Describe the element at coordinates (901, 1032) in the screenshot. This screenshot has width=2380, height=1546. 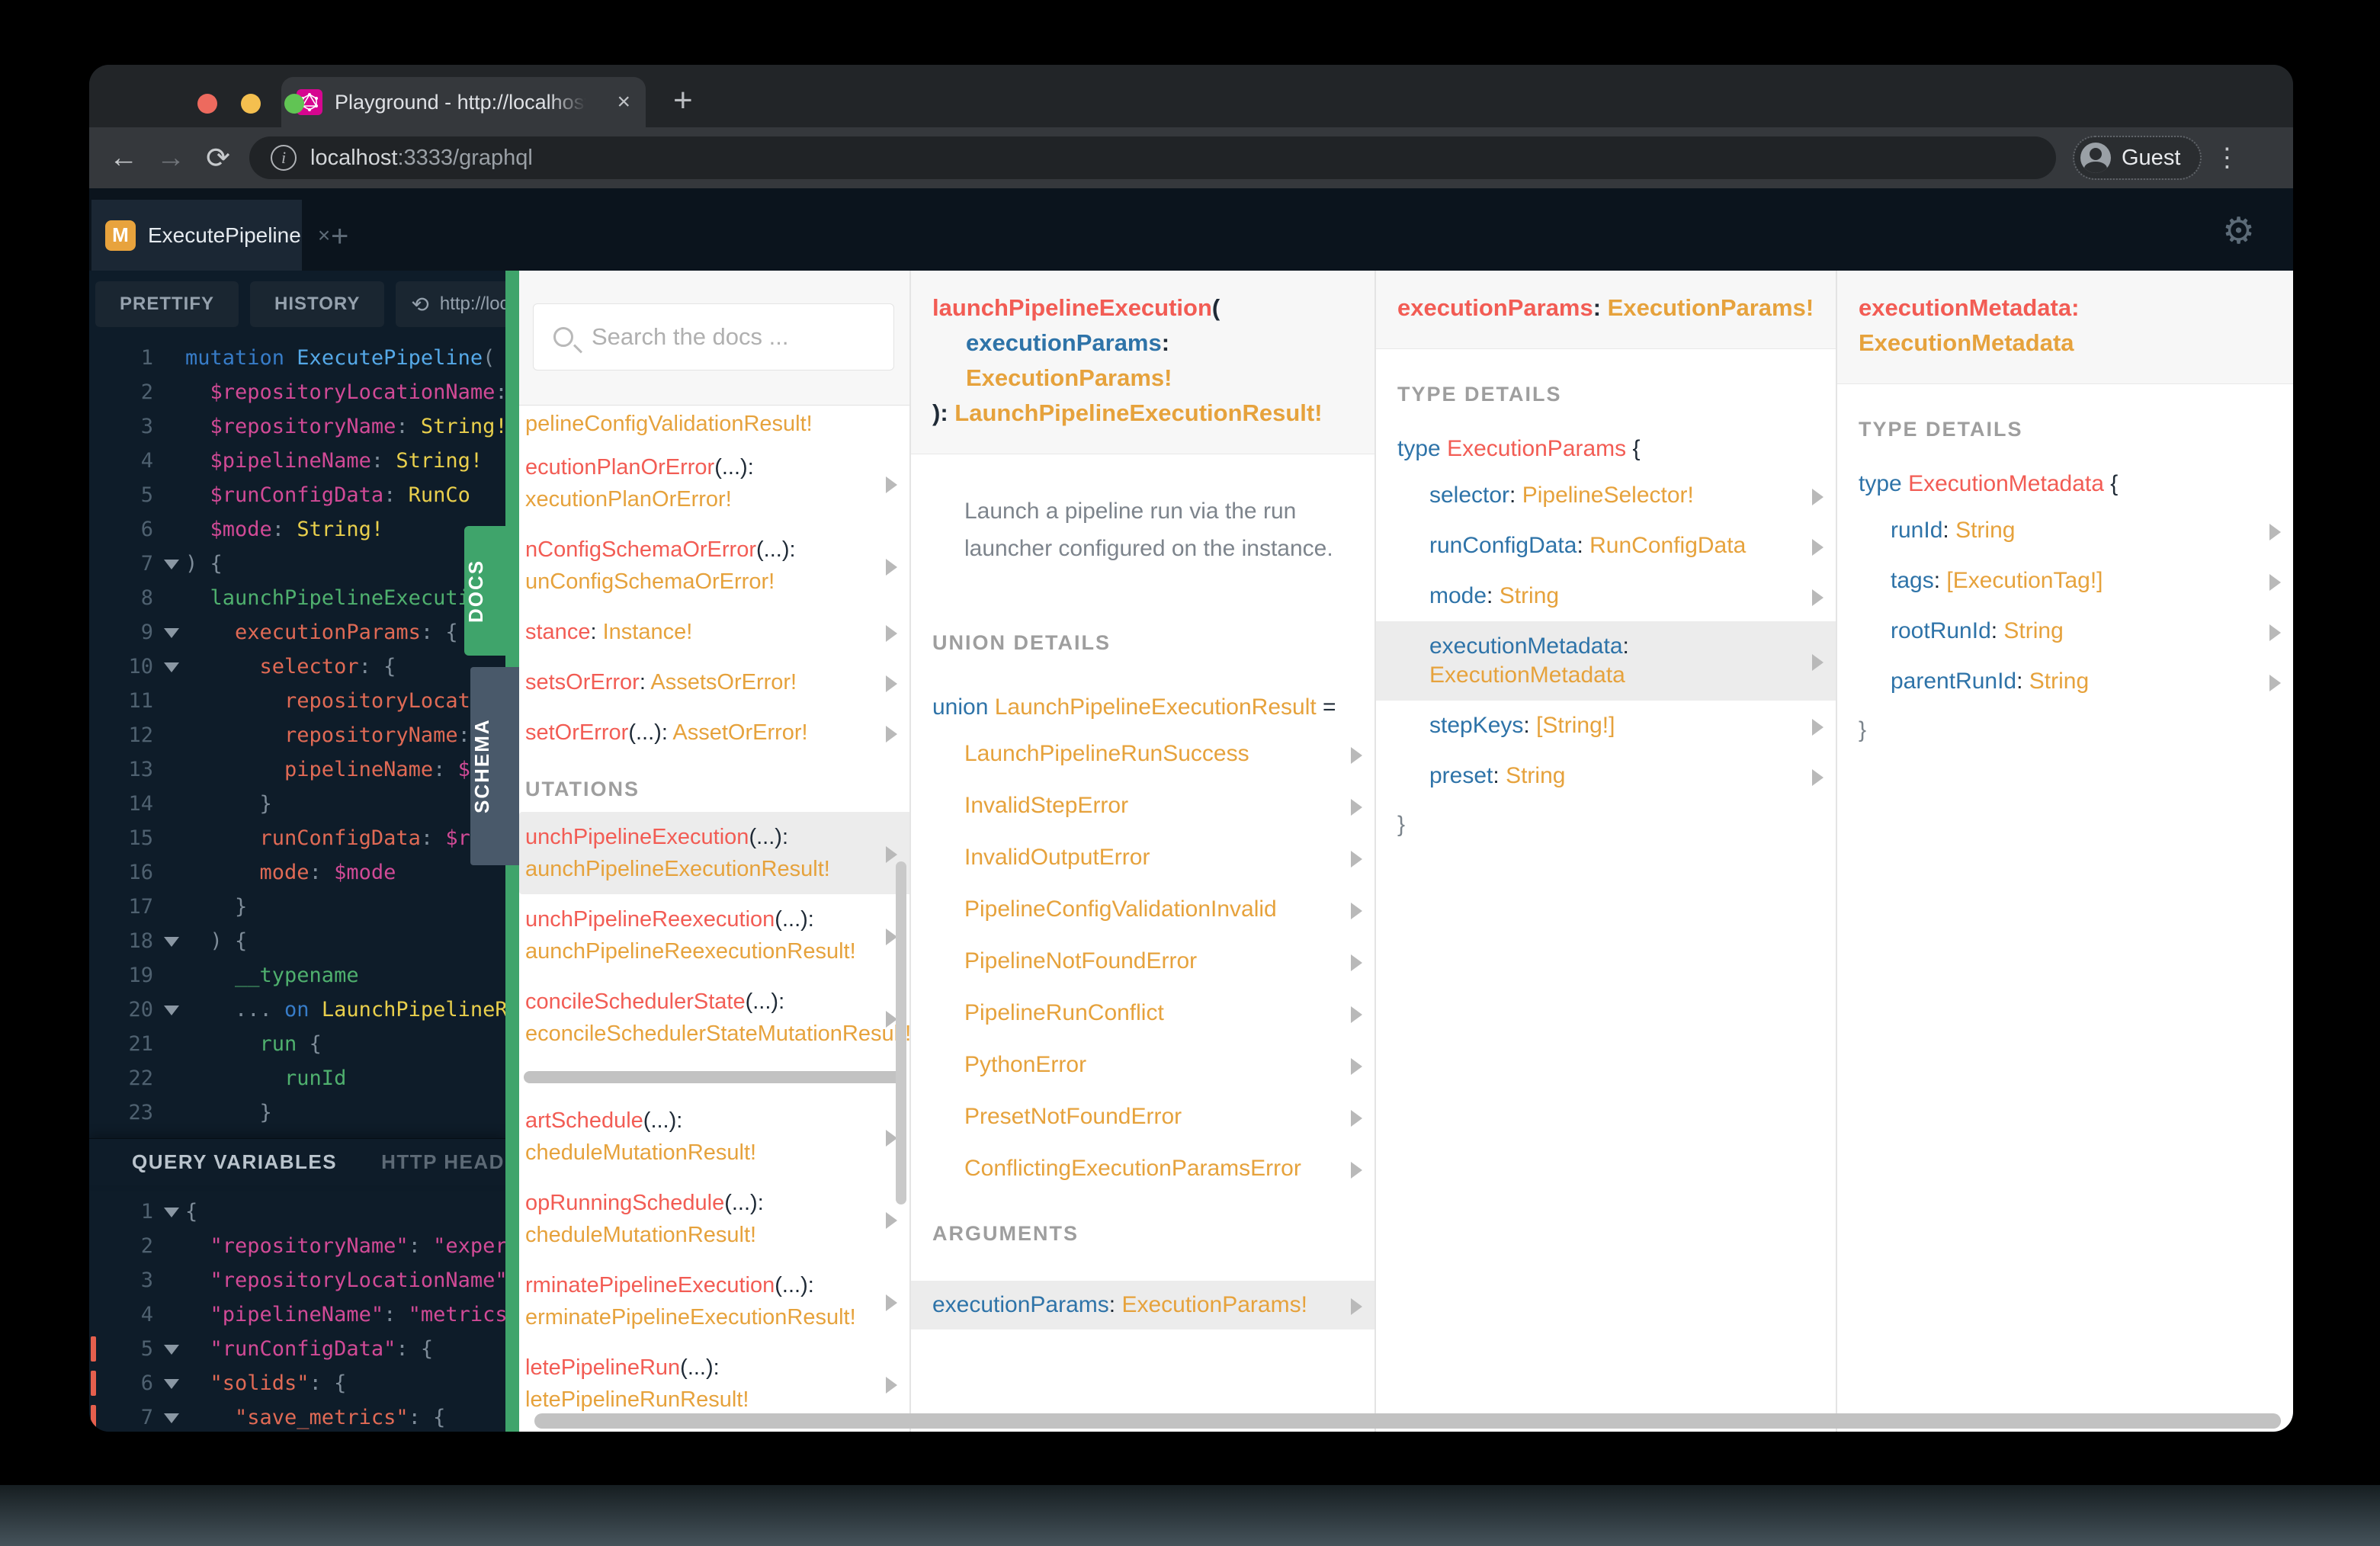
I see `docs-vertical-scrollbar` at that location.